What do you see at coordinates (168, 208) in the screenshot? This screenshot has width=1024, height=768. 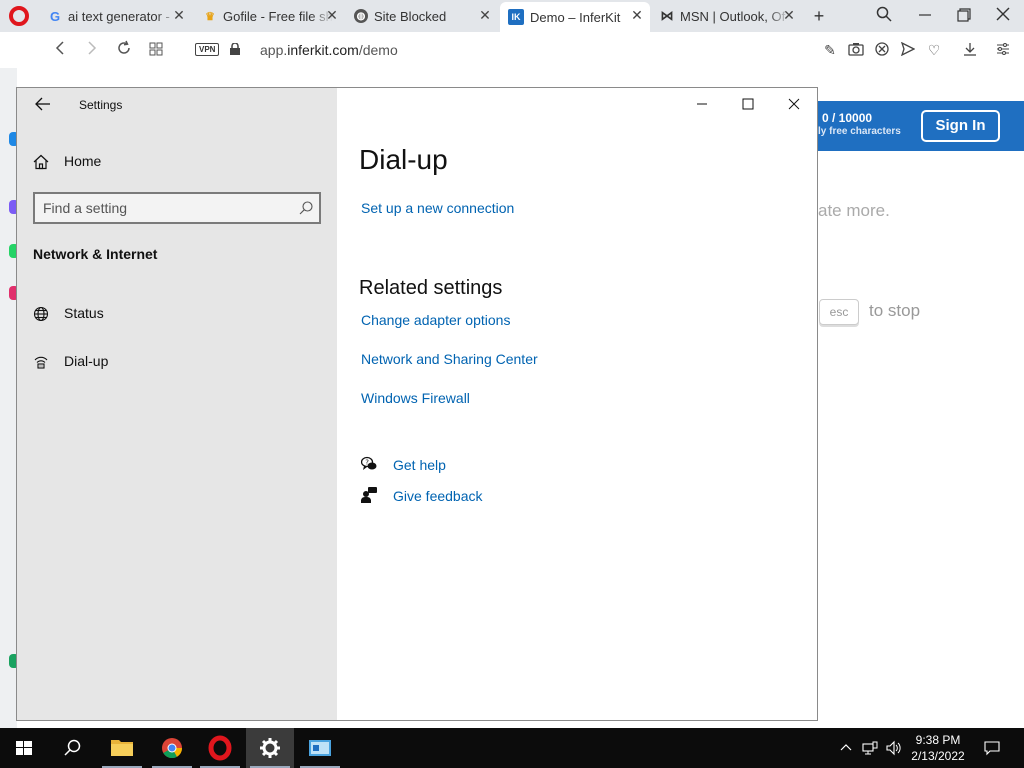 I see `find-setting-input` at bounding box center [168, 208].